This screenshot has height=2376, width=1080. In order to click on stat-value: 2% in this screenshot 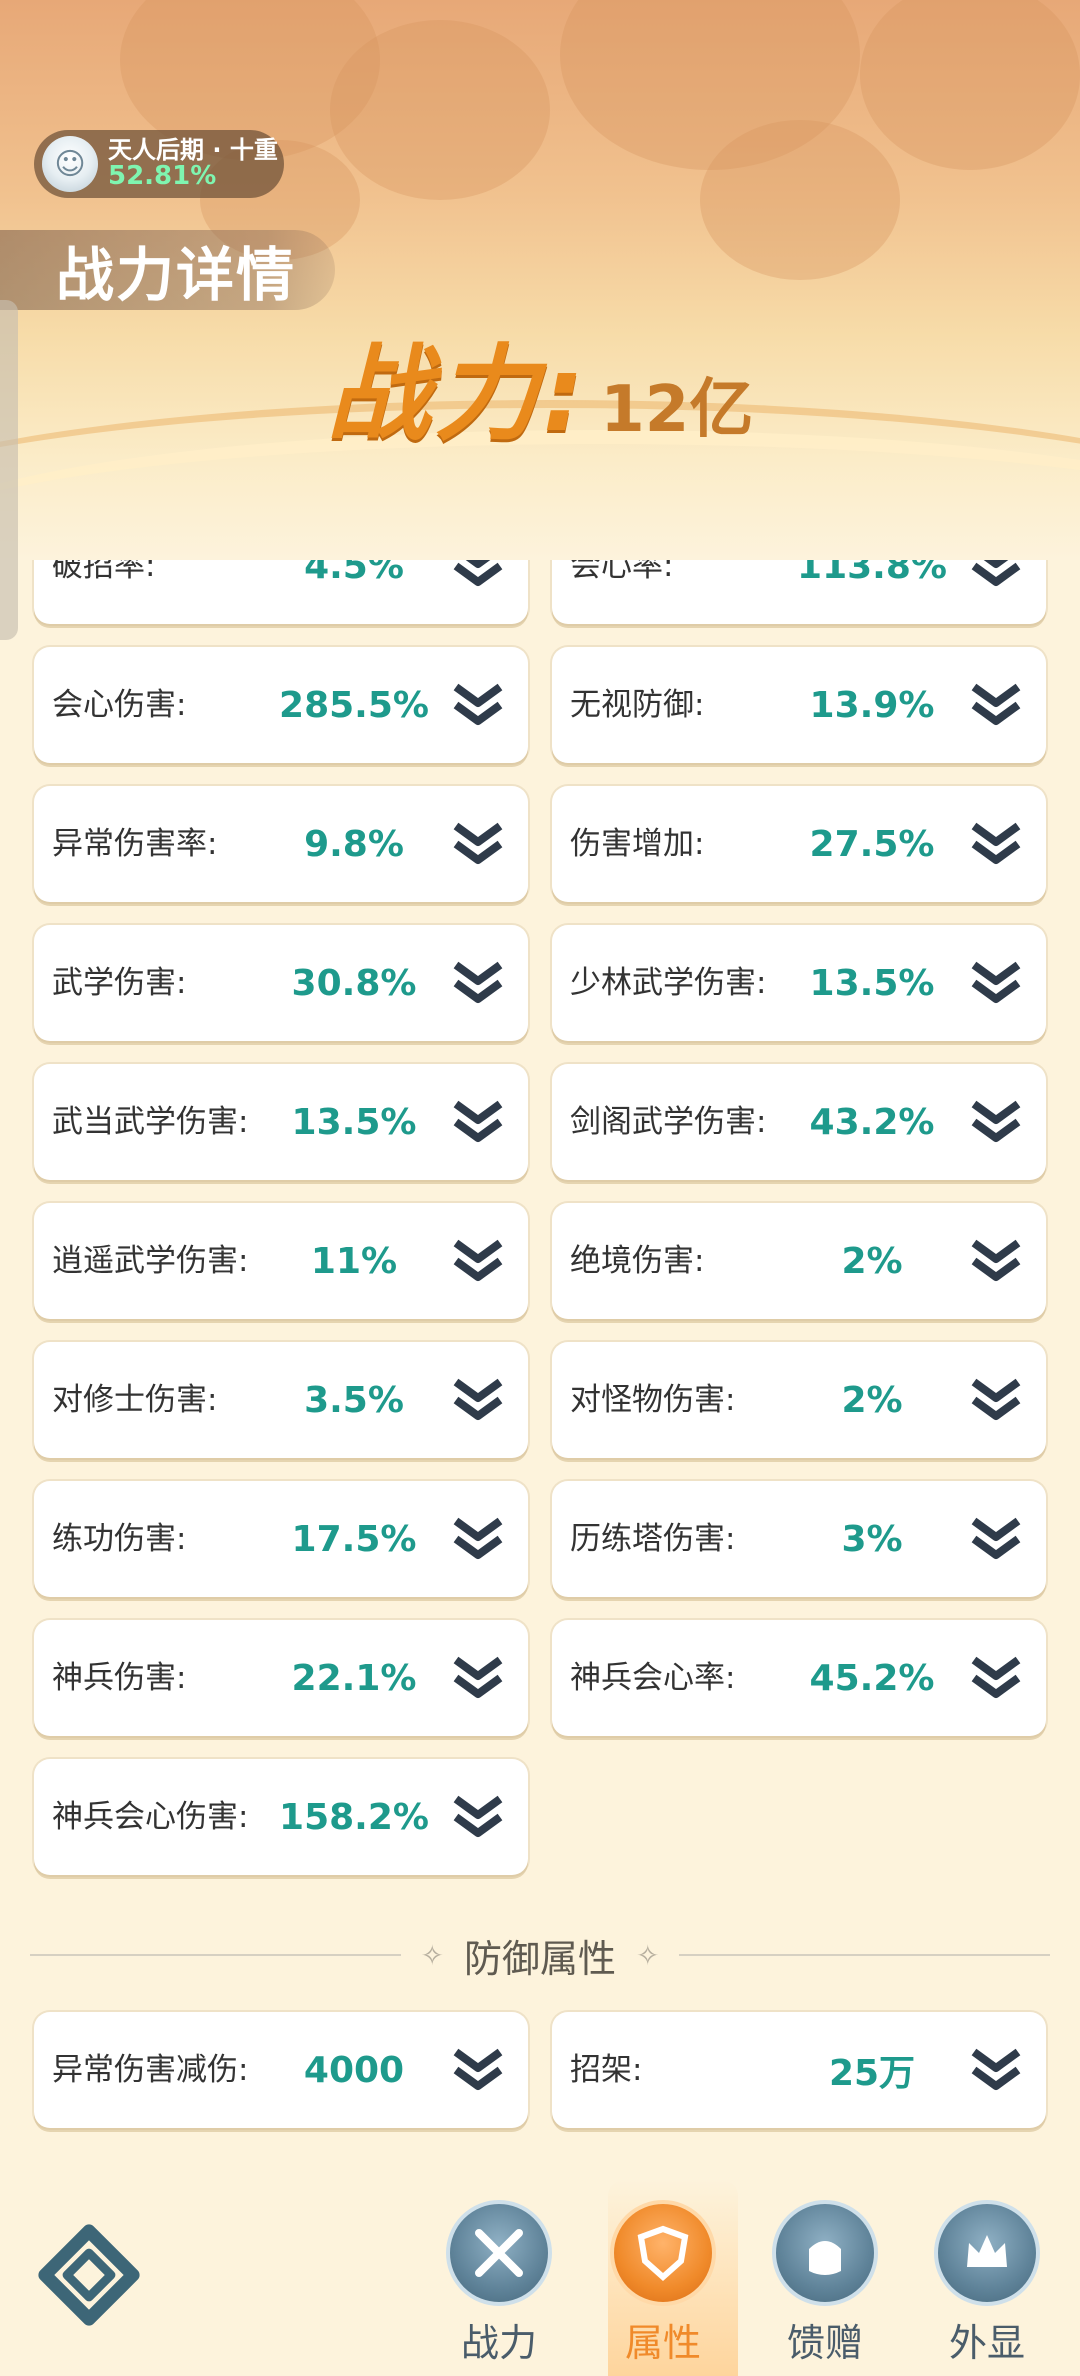, I will do `click(872, 1261)`.